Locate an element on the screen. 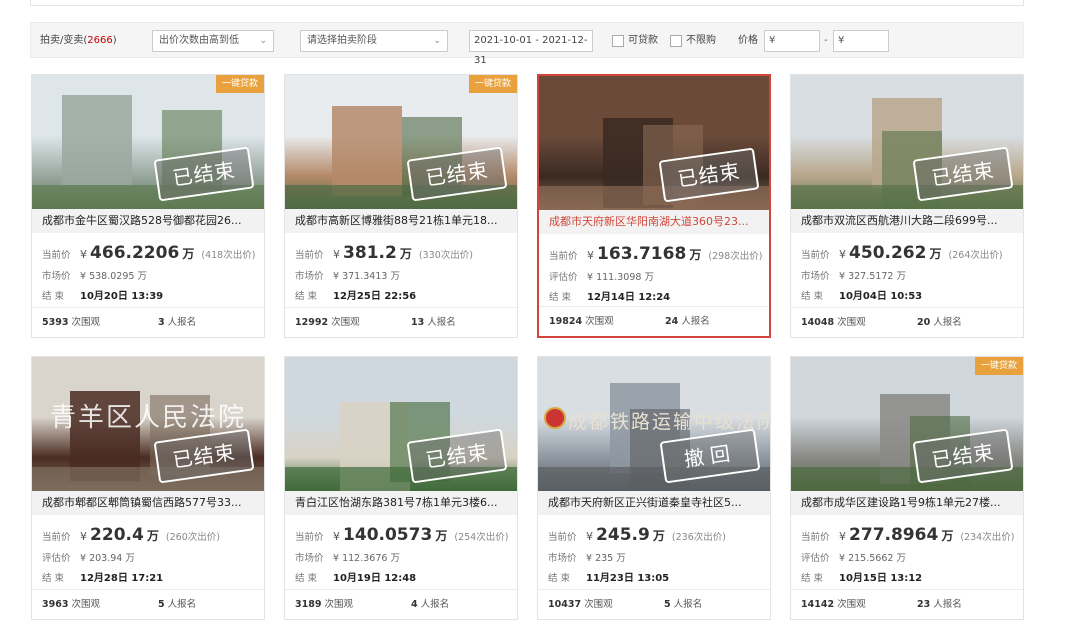 The image size is (1080, 629). bid-count: (254次出价) is located at coordinates (481, 537).